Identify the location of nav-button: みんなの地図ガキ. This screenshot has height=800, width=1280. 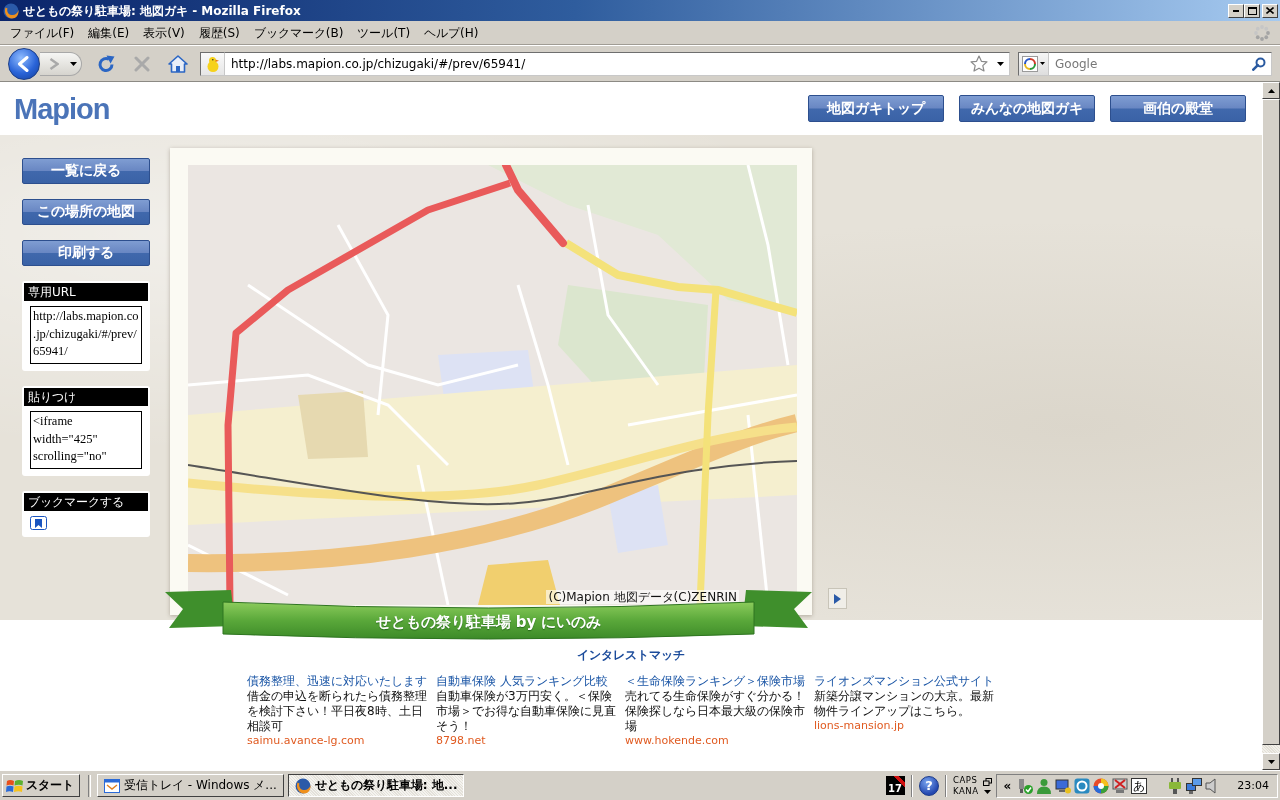
(1027, 108).